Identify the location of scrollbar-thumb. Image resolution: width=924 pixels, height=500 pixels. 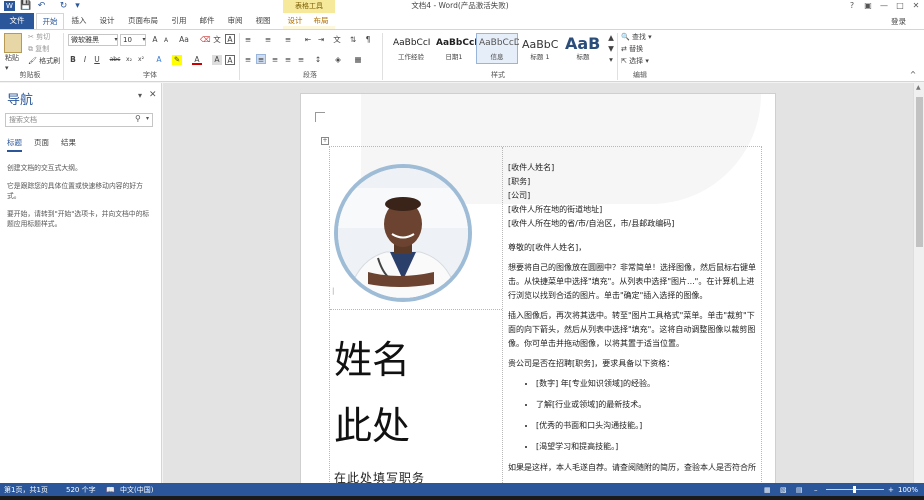
(919, 172).